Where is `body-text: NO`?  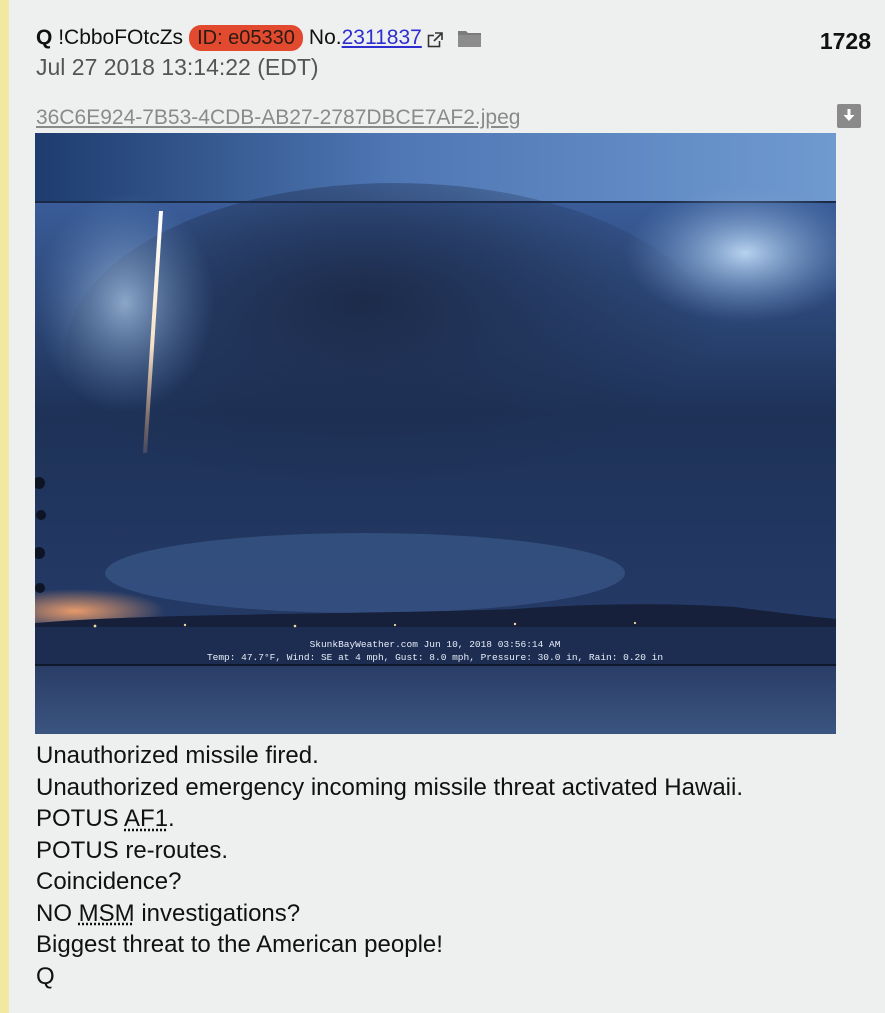 body-text: NO is located at coordinates (57, 913).